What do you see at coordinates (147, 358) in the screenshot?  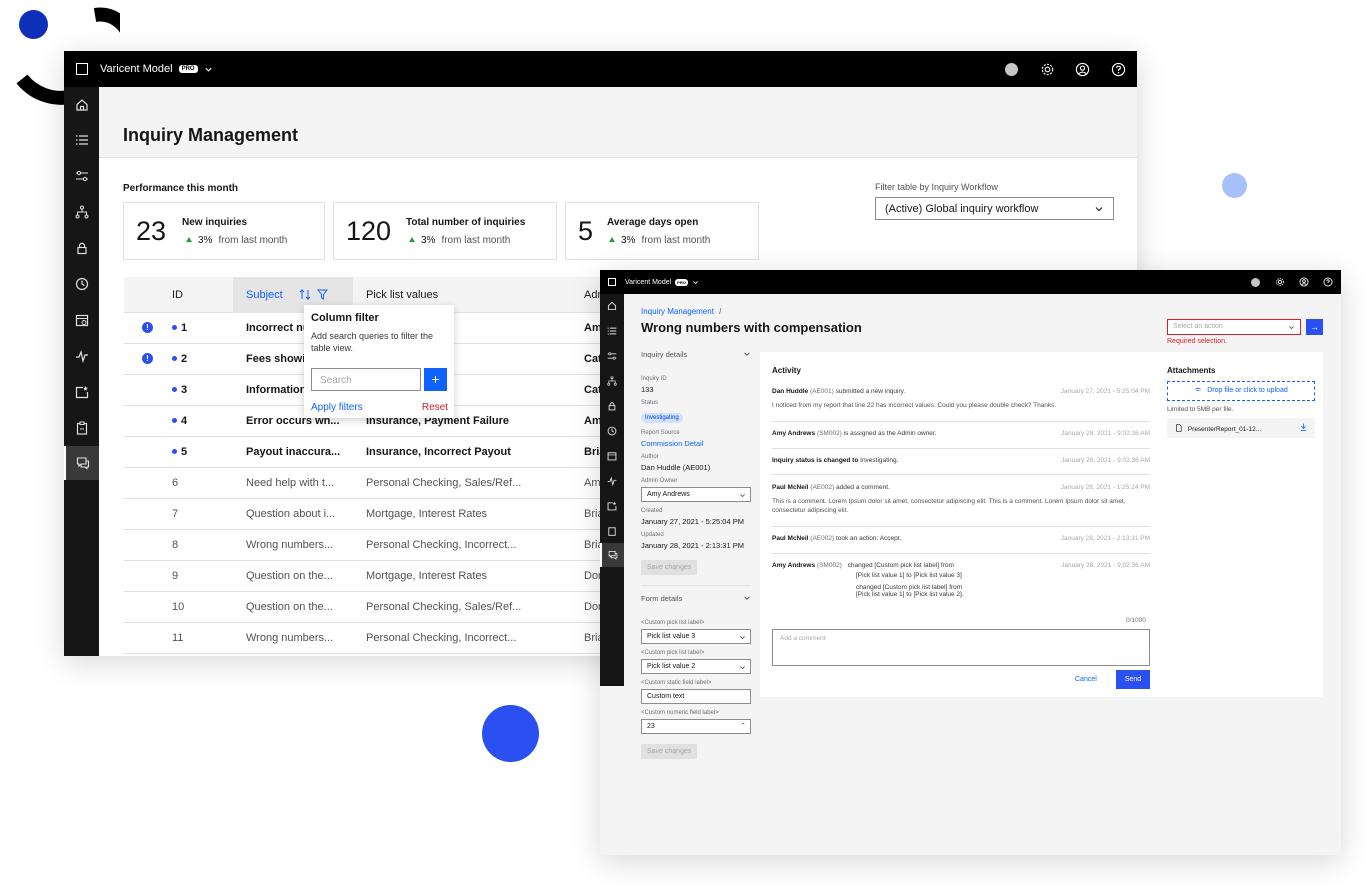 I see `alert-icon: !` at bounding box center [147, 358].